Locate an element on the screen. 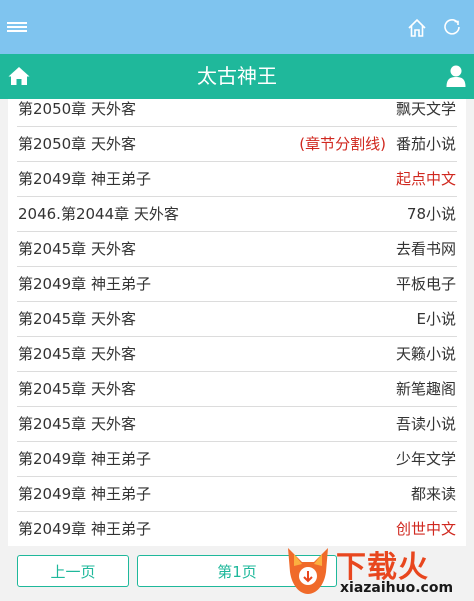  fox-logo-icon is located at coordinates (308, 571).